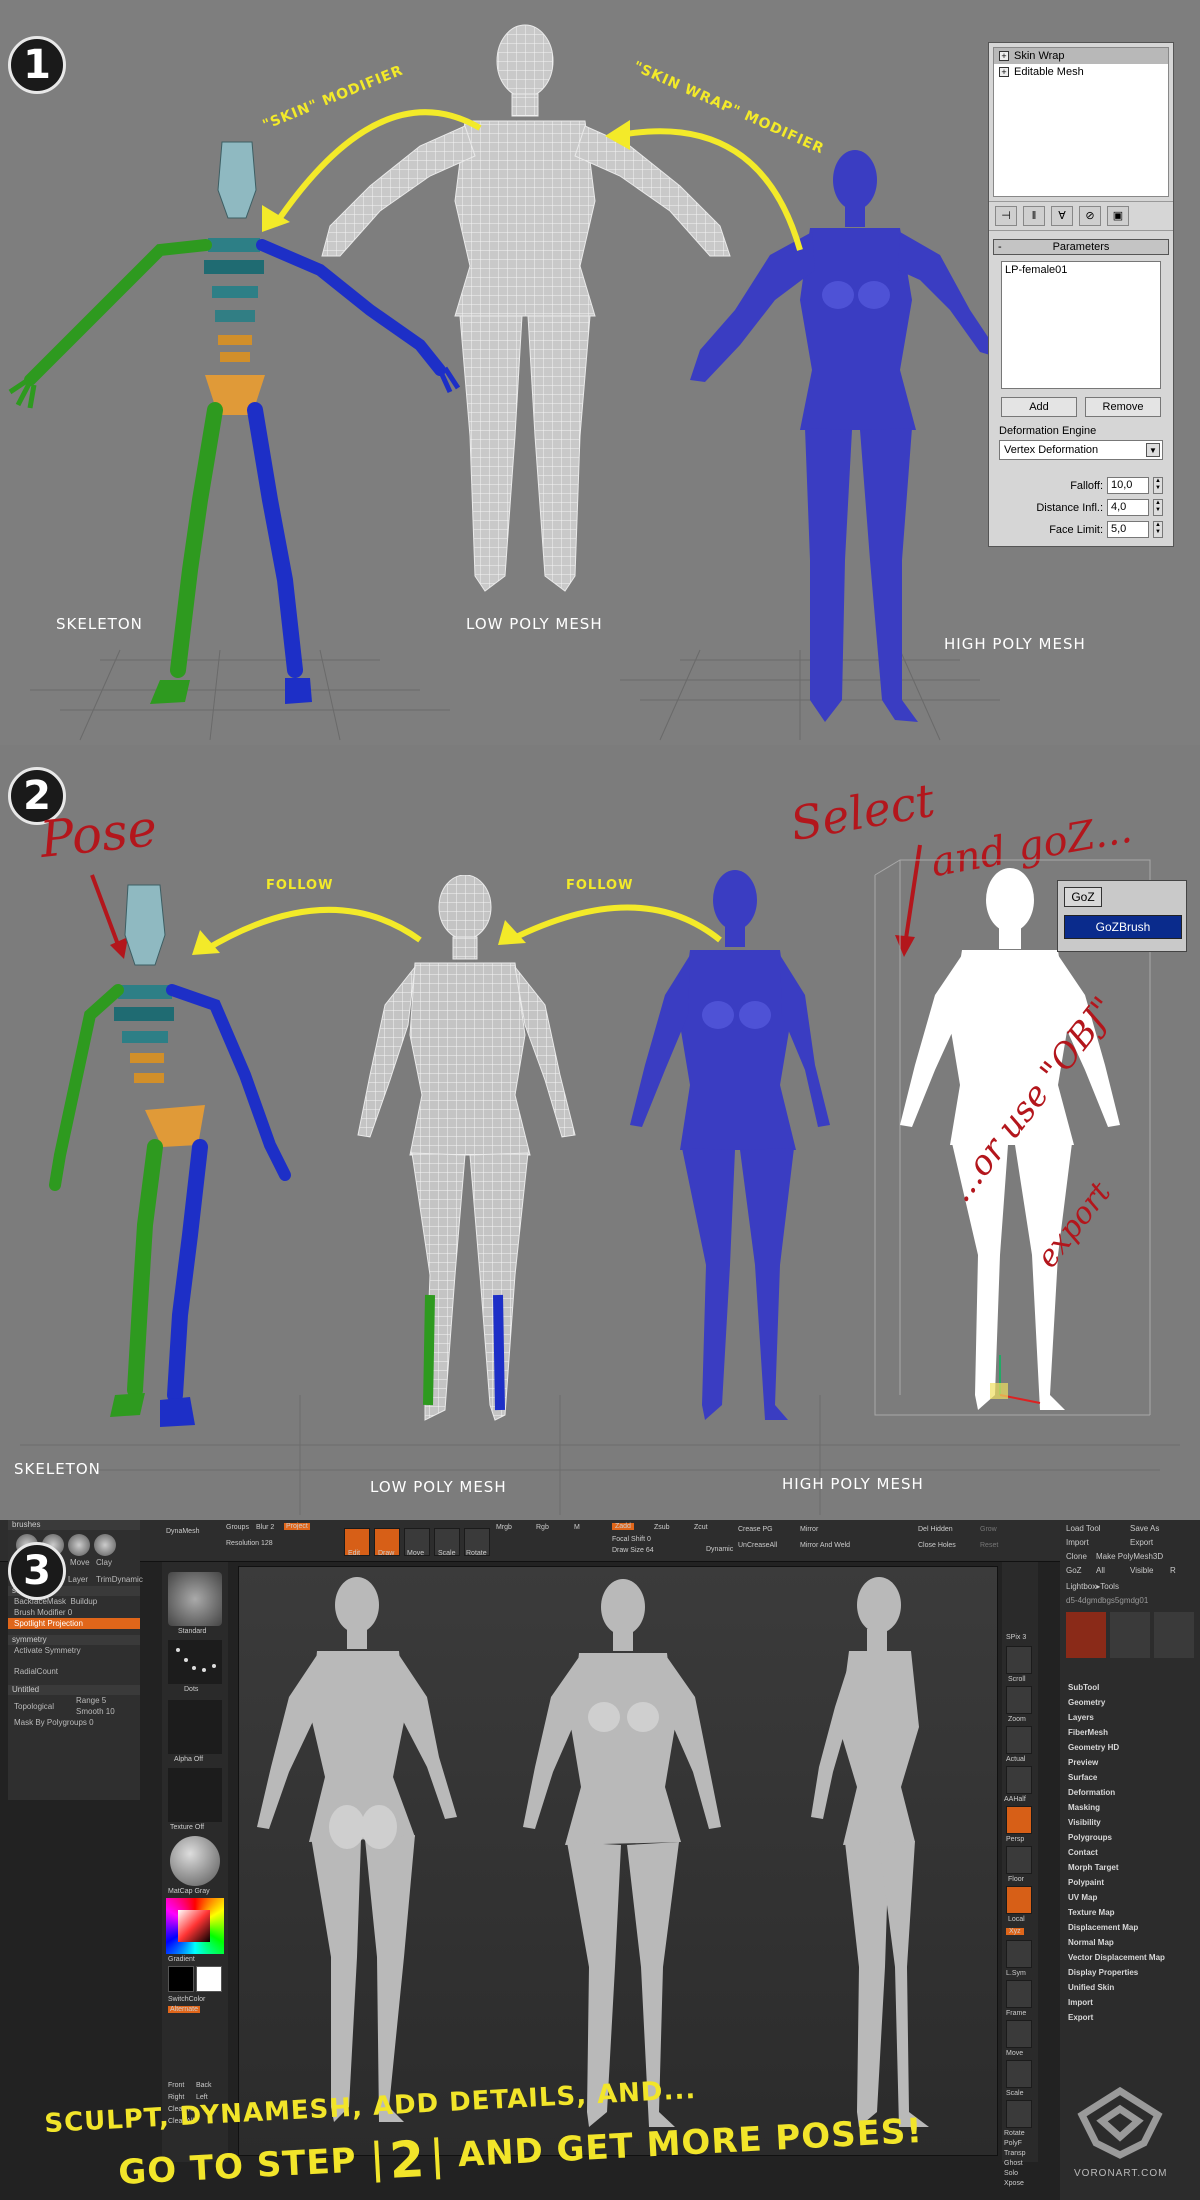 Image resolution: width=1200 pixels, height=2200 pixels. What do you see at coordinates (74, 1671) in the screenshot?
I see `radial-count-slider: RadialCount` at bounding box center [74, 1671].